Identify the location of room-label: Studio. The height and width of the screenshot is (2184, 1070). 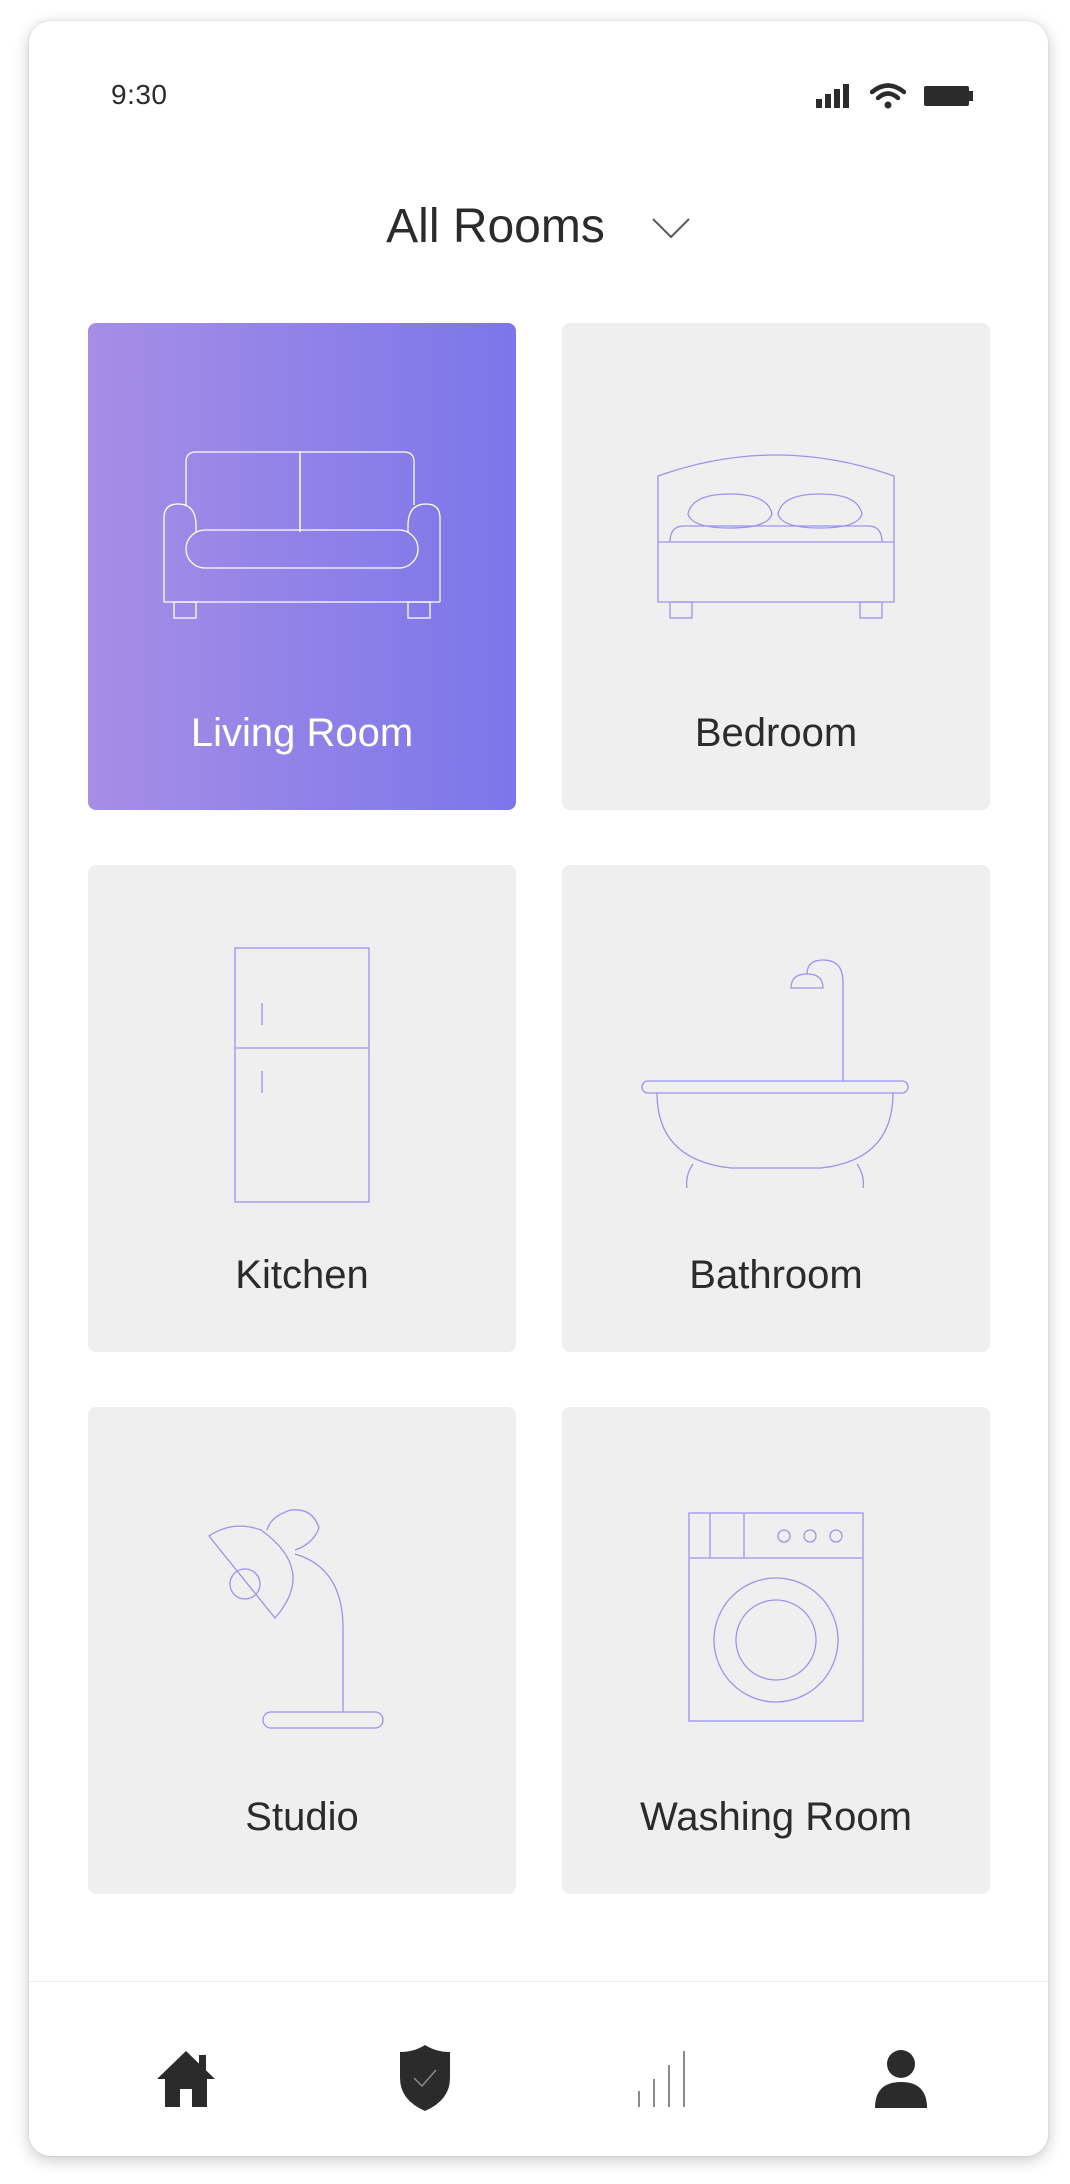
(302, 1817).